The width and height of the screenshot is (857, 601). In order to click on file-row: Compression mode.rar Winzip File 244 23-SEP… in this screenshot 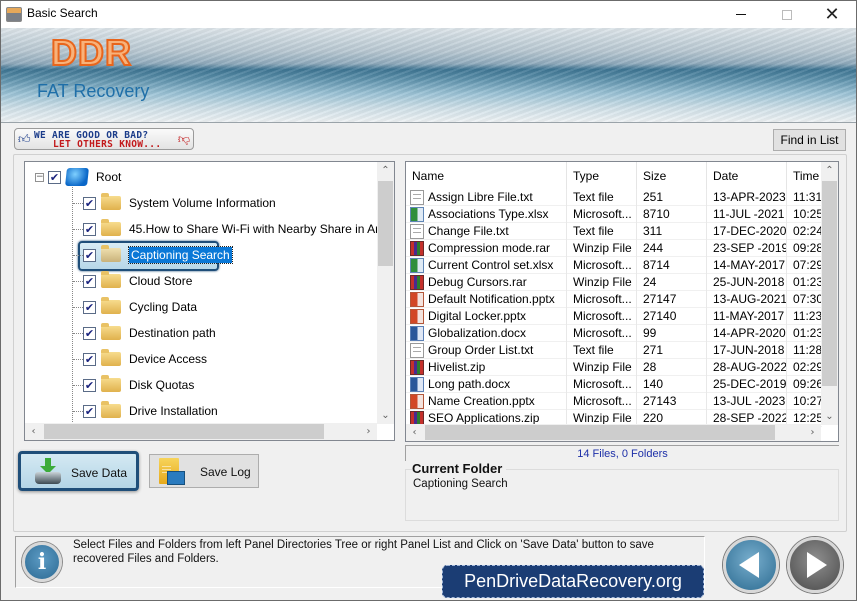, I will do `click(614, 248)`.